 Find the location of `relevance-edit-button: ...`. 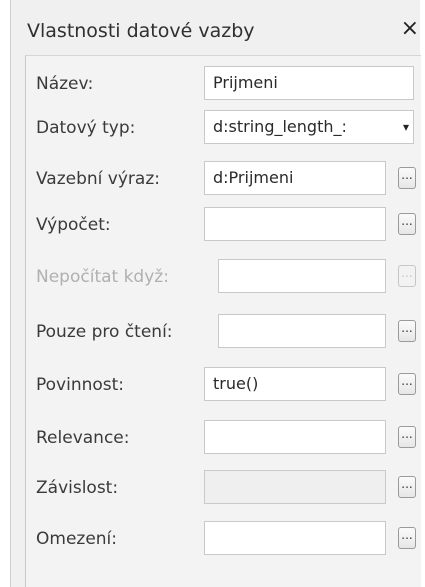

relevance-edit-button: ... is located at coordinates (407, 437).